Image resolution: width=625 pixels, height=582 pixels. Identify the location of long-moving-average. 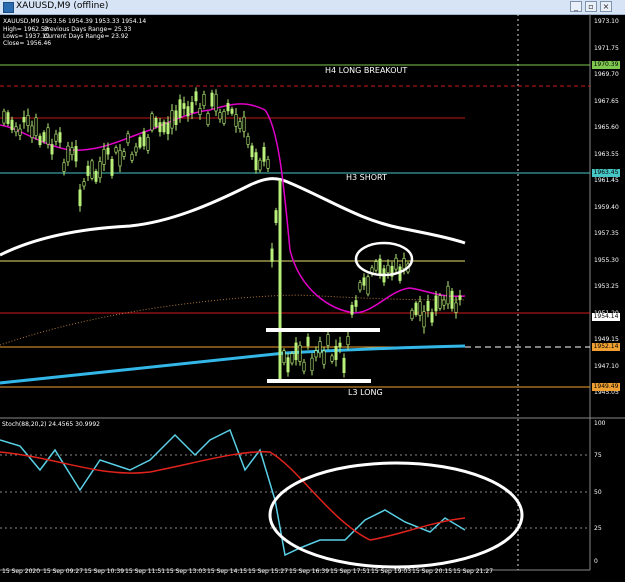
(233, 364).